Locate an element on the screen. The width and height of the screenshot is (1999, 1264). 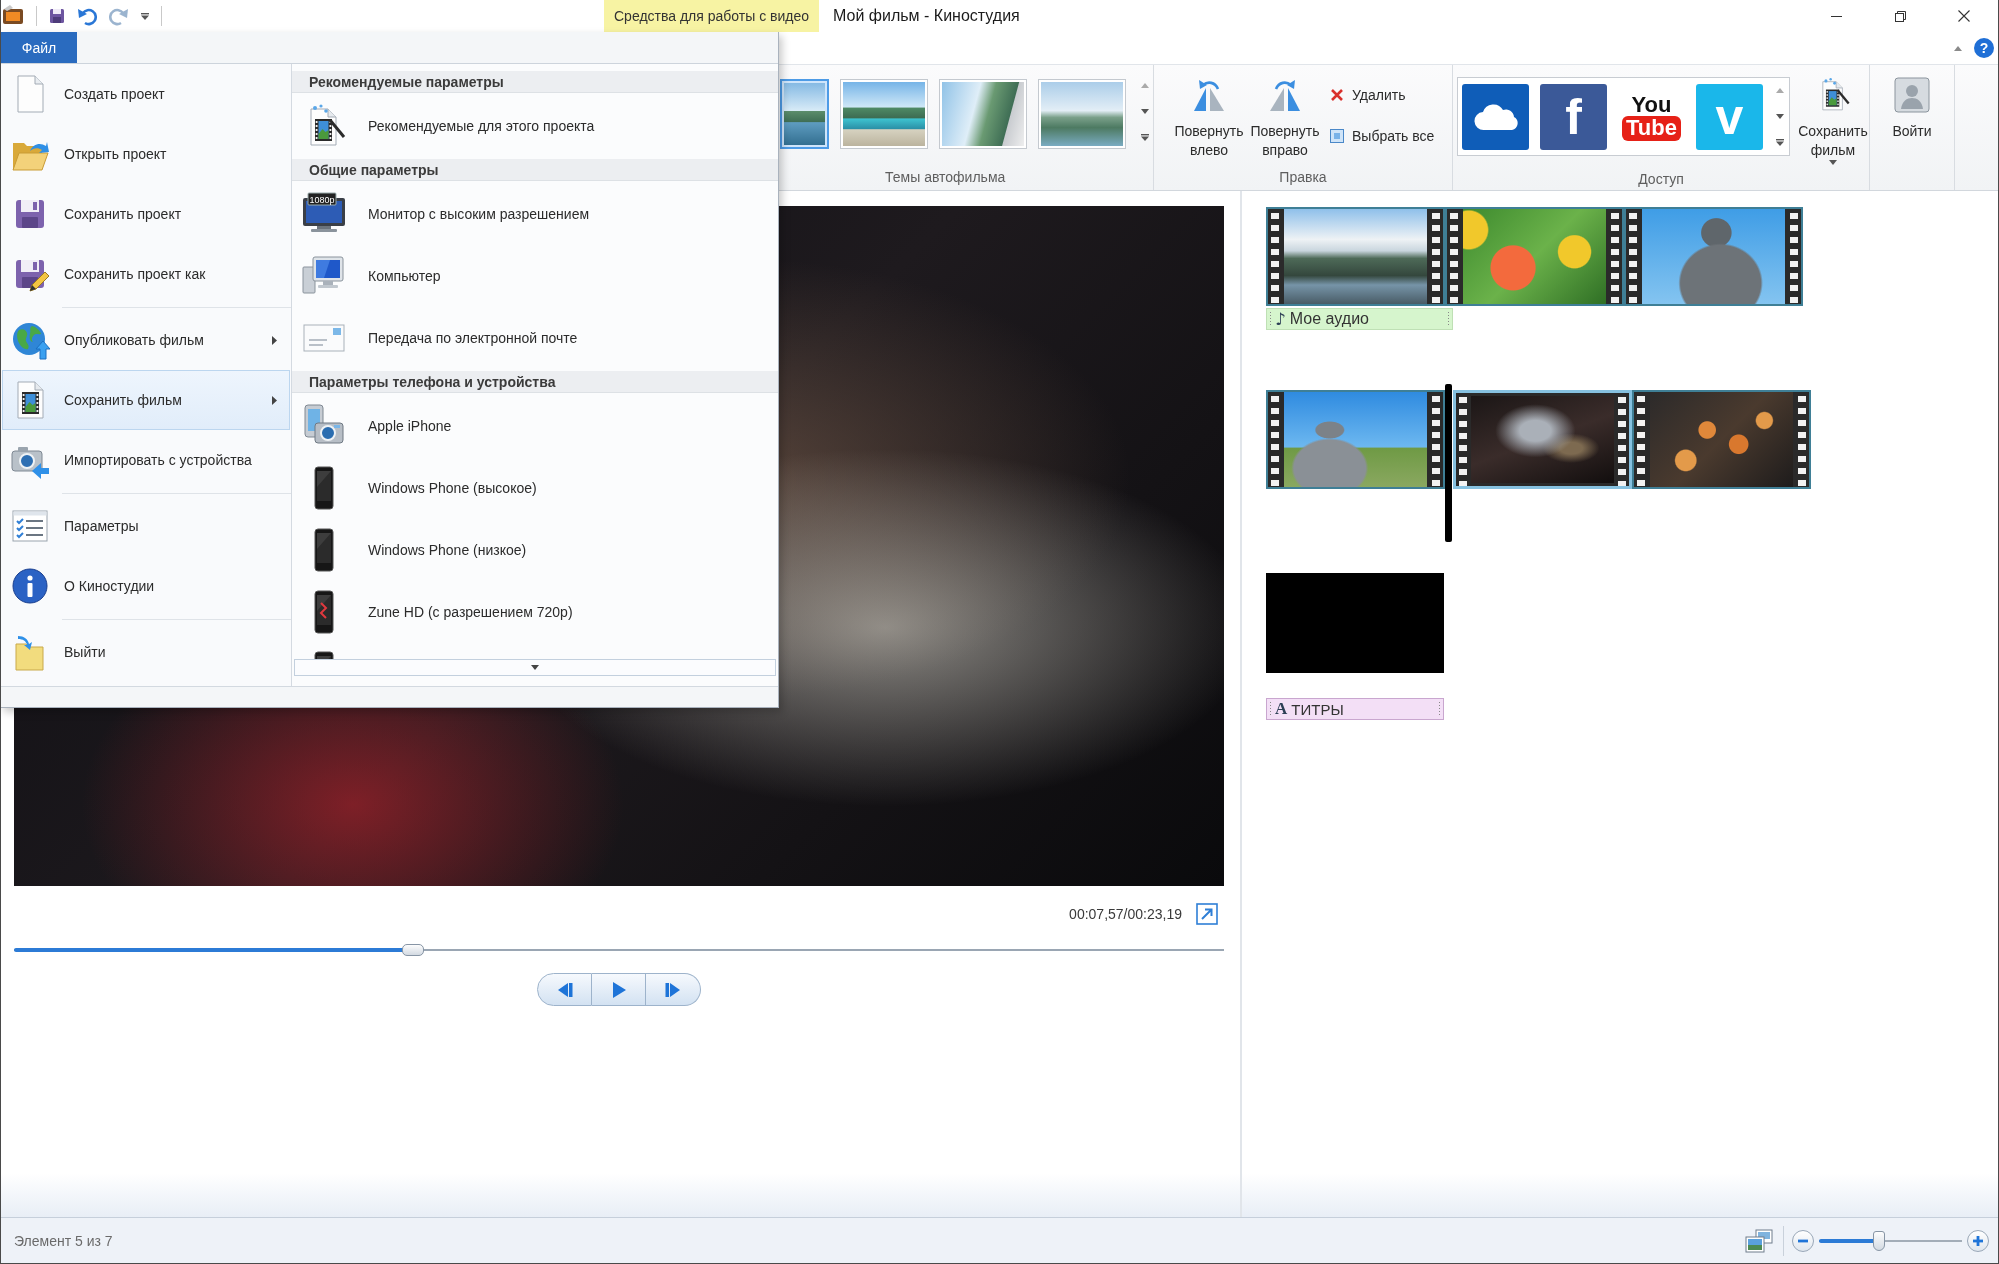
select-all-button: Выбрать все is located at coordinates (1382, 136).